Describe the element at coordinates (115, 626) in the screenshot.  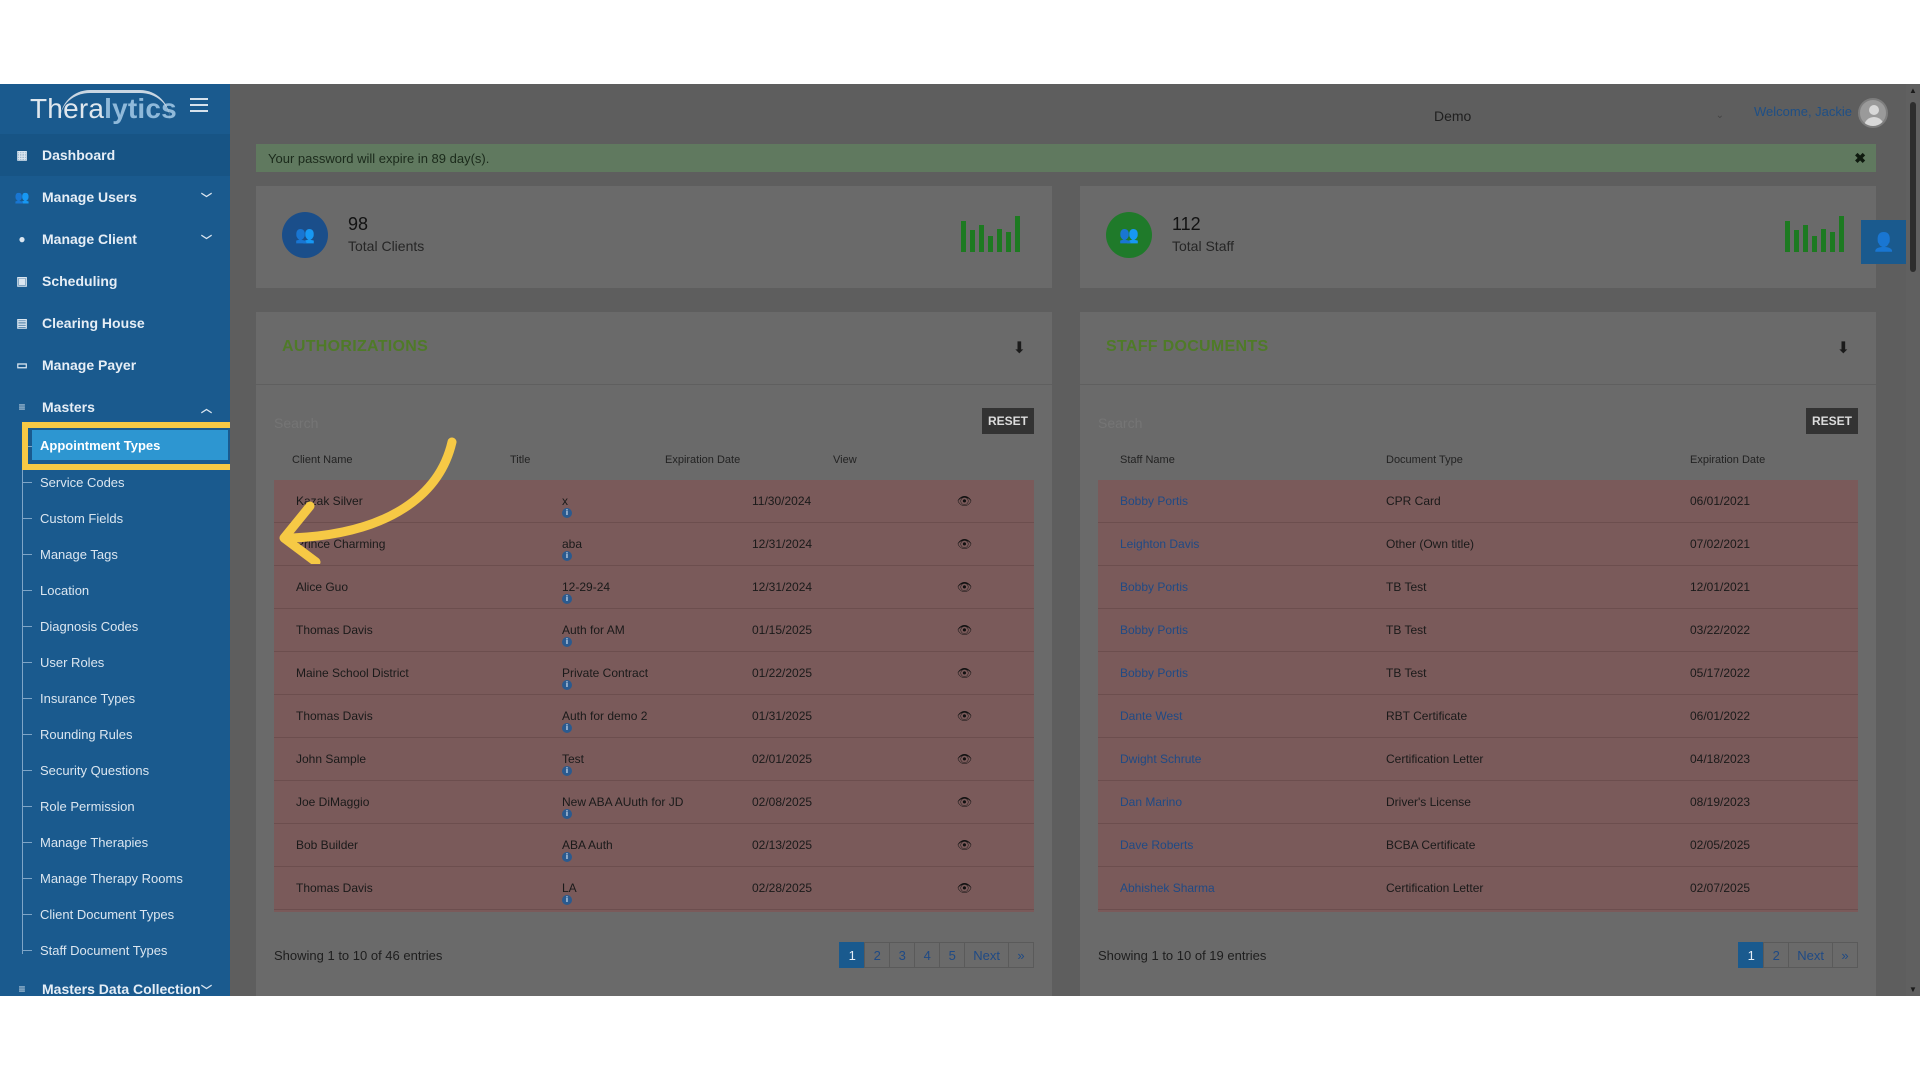
I see `sidebar-subitem-diagnosis-codes: Diagnosis Codes` at that location.